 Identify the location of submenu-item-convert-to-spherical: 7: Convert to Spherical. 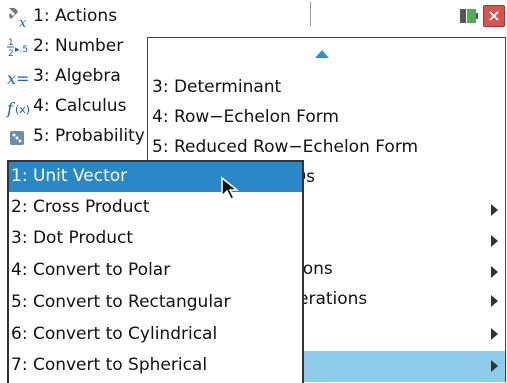
(155, 366).